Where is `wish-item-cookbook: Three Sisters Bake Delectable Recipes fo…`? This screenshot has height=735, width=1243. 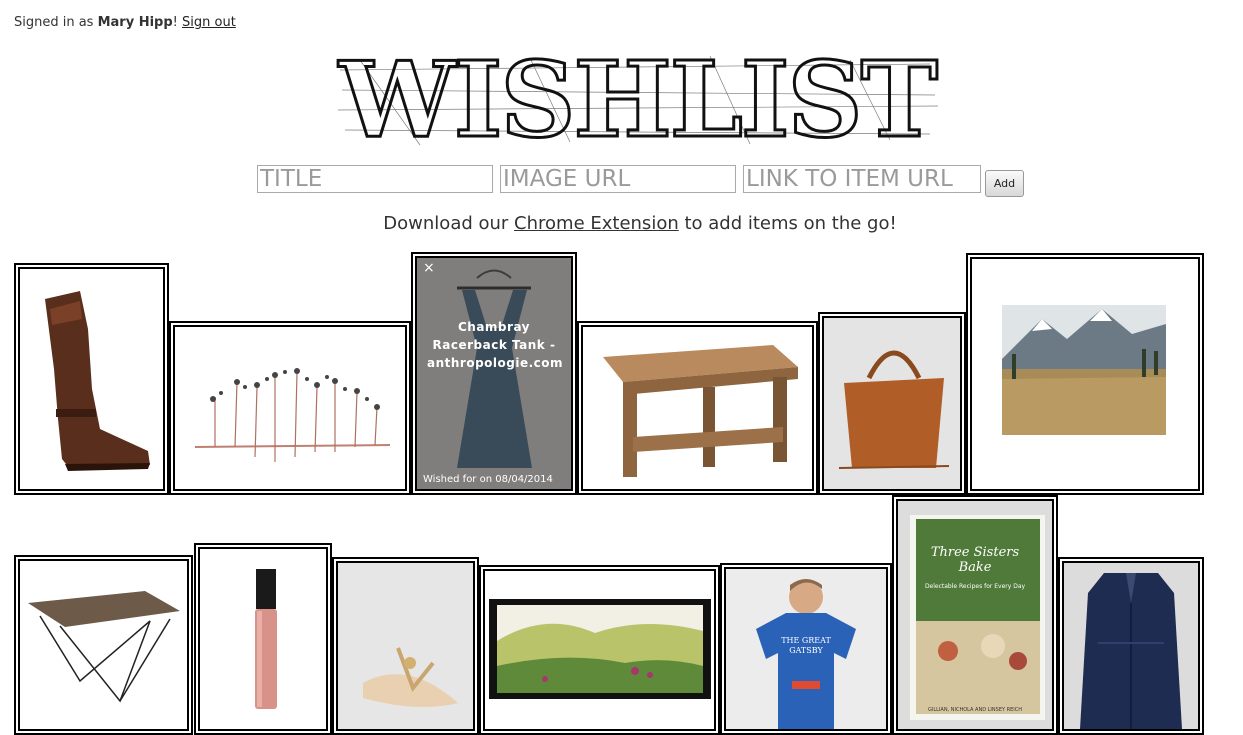
wish-item-cookbook: Three Sisters Bake Delectable Recipes fo… is located at coordinates (975, 615).